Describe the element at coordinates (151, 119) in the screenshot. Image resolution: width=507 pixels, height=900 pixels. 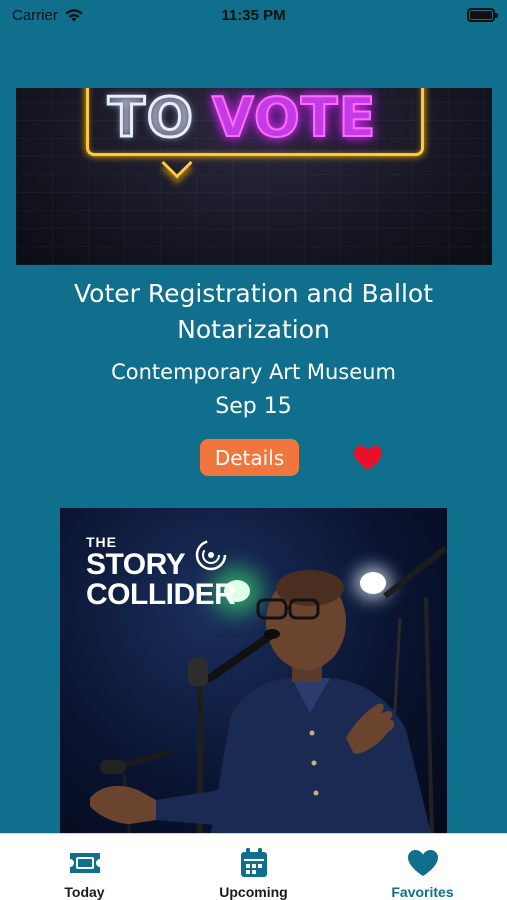
I see `neon-text-to: TO` at that location.